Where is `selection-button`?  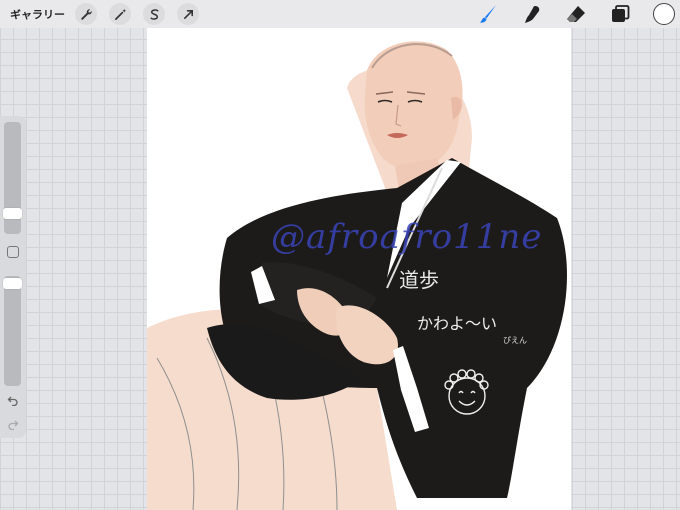
selection-button is located at coordinates (154, 14).